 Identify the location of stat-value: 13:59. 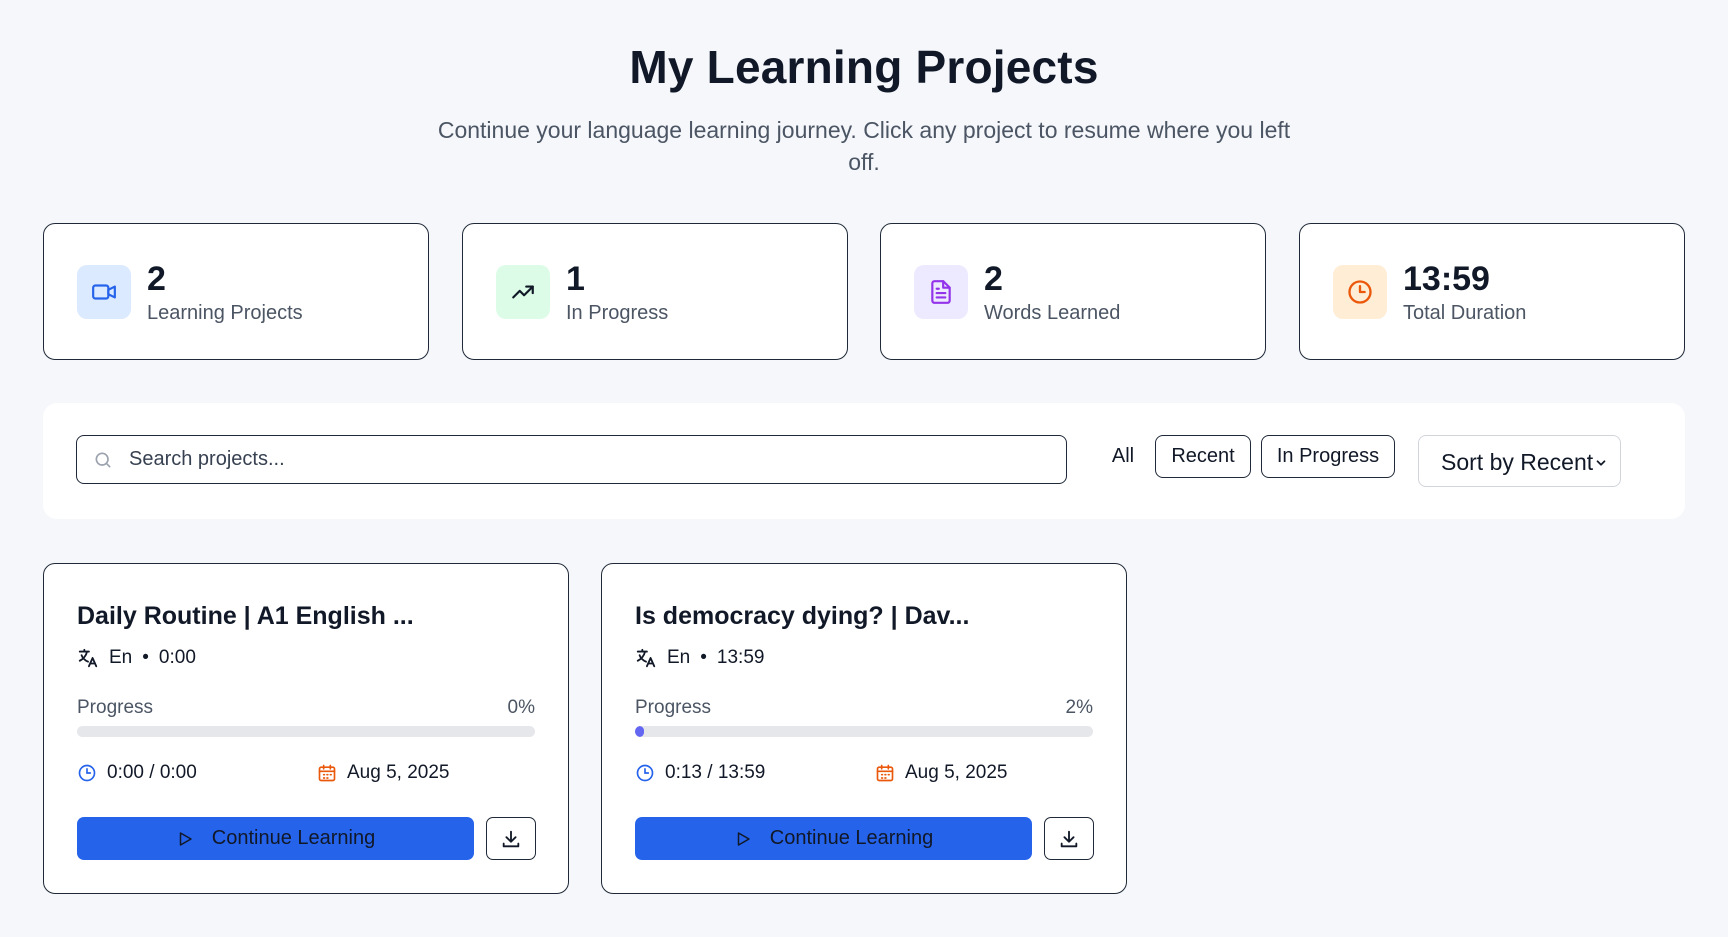
(1446, 279).